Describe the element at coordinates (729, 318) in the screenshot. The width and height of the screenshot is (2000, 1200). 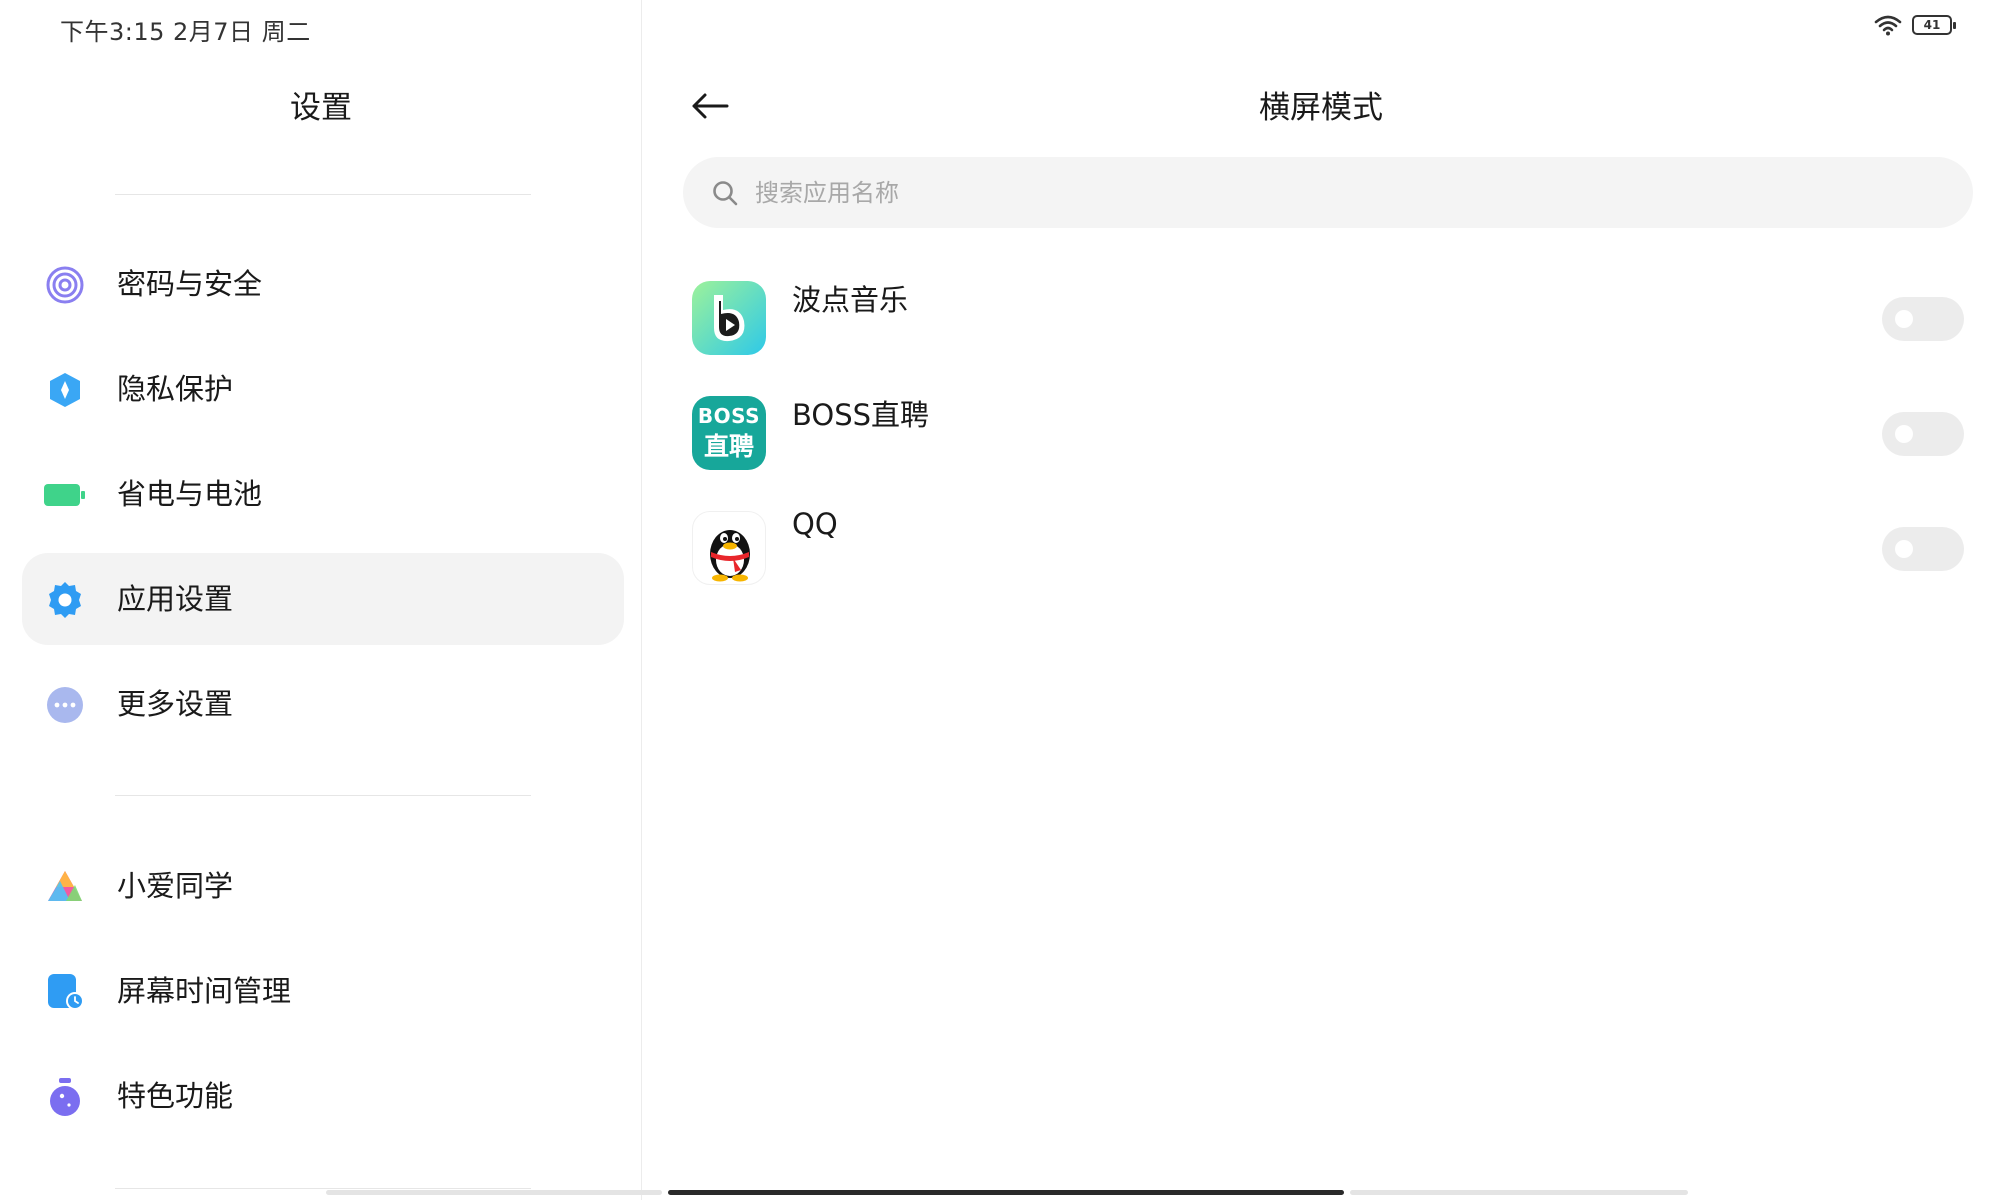
I see `bodian-music-icon` at that location.